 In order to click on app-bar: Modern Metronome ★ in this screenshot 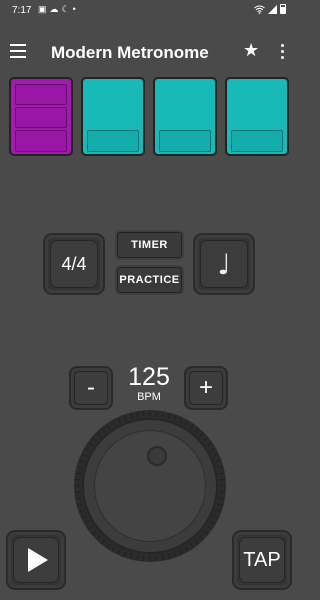, I will do `click(150, 53)`.